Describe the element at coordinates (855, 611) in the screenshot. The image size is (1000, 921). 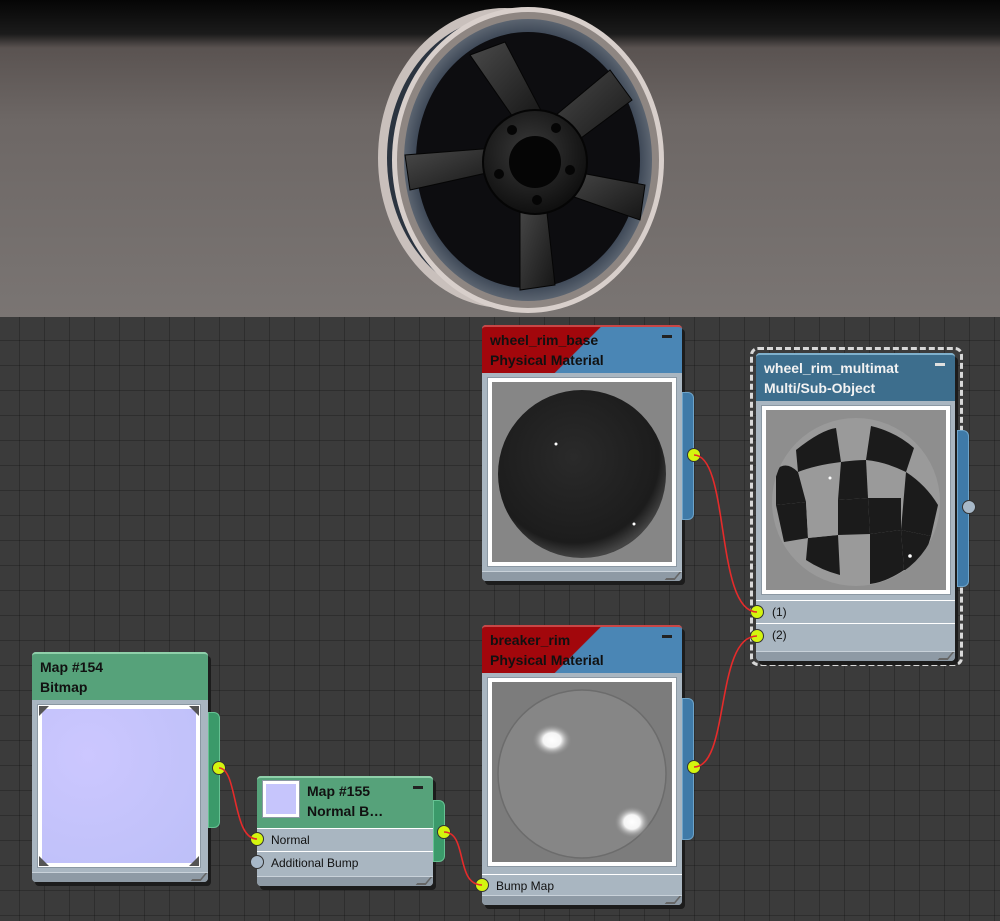
I see `multimat-slot-1: (1)` at that location.